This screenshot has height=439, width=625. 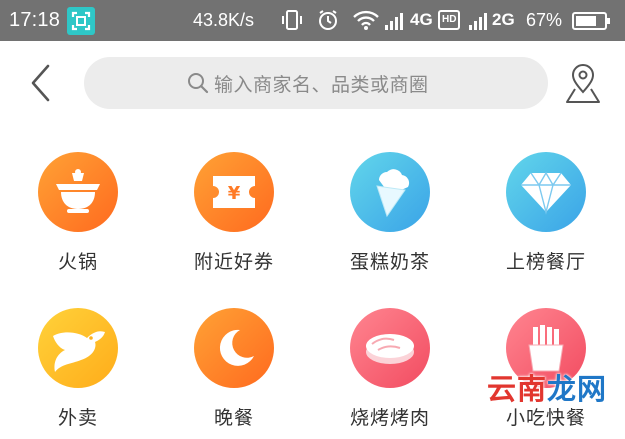 I want to click on category-nearby-coupons: ¥ 附近好券, so click(x=234, y=213).